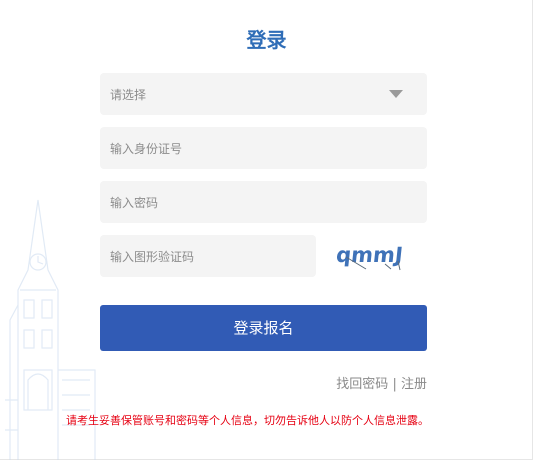  What do you see at coordinates (370, 254) in the screenshot?
I see `captcha-text: qmmJ` at bounding box center [370, 254].